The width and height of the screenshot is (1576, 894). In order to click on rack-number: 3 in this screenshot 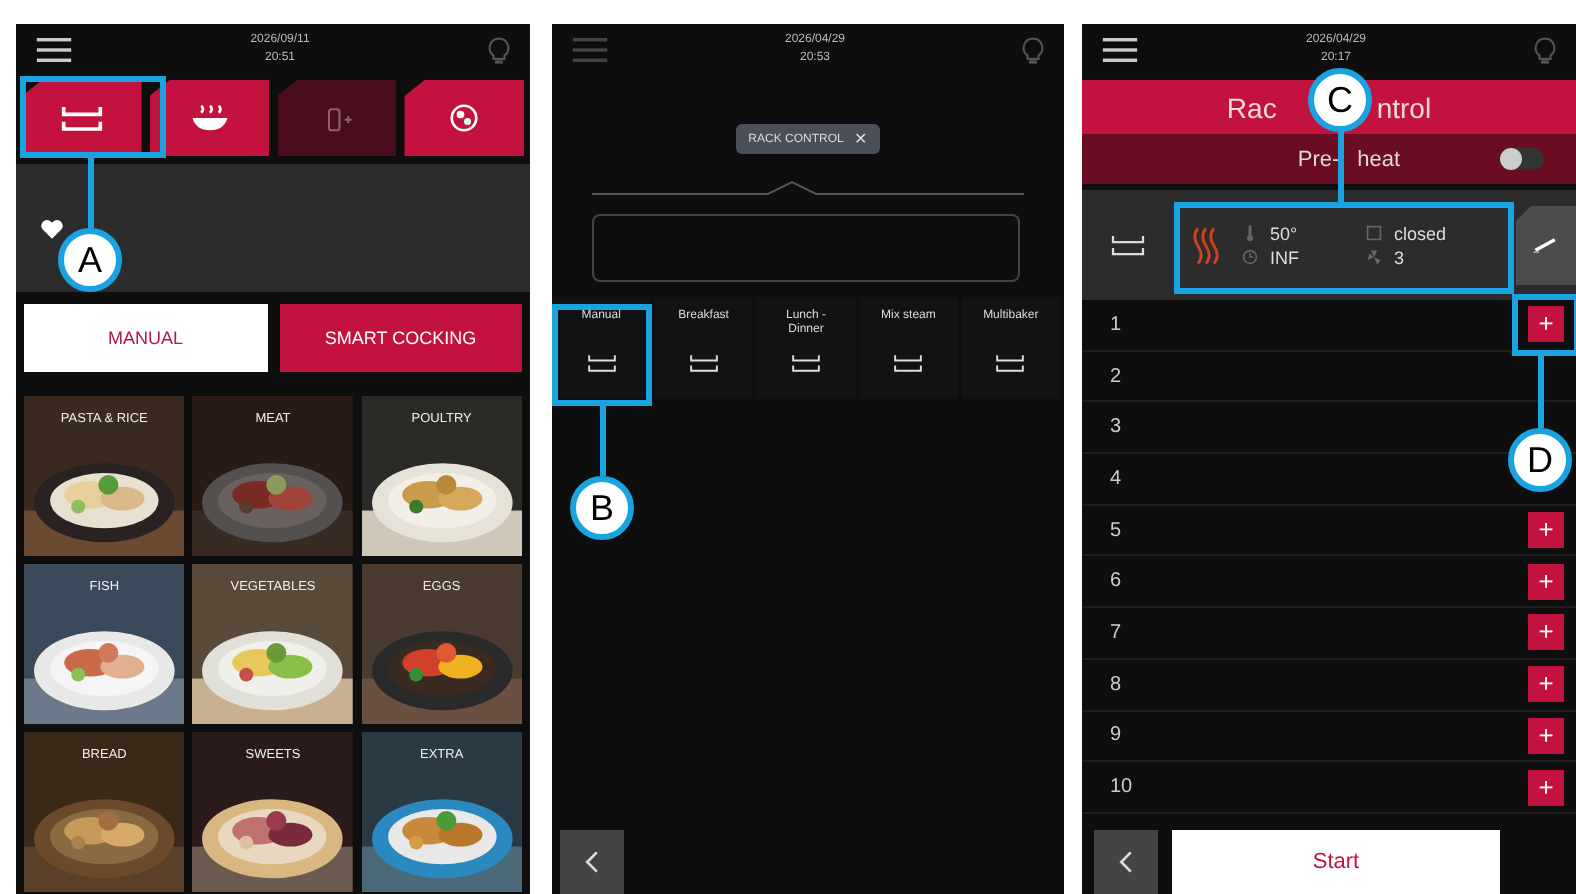, I will do `click(1116, 427)`.